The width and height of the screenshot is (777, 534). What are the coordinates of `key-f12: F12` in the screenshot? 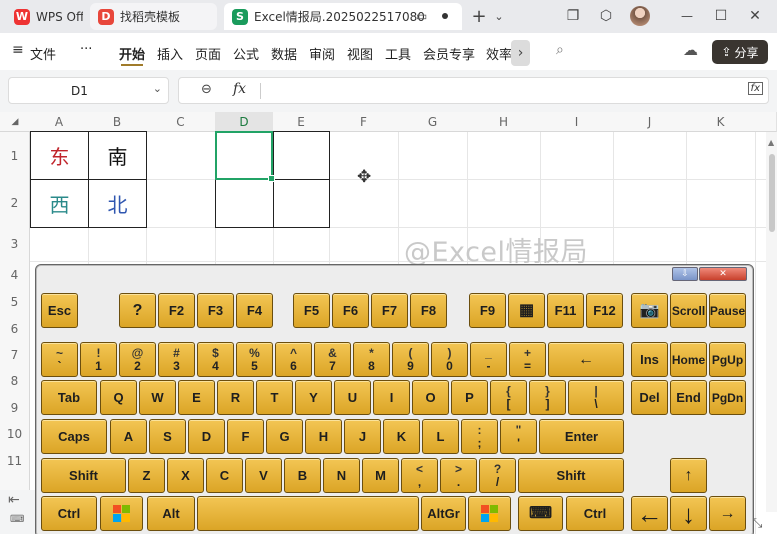 It's located at (604, 310).